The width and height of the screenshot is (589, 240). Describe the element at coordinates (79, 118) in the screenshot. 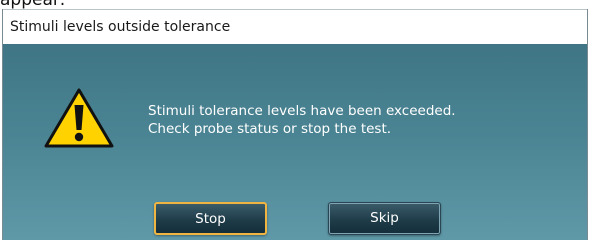

I see `warning-icon` at that location.